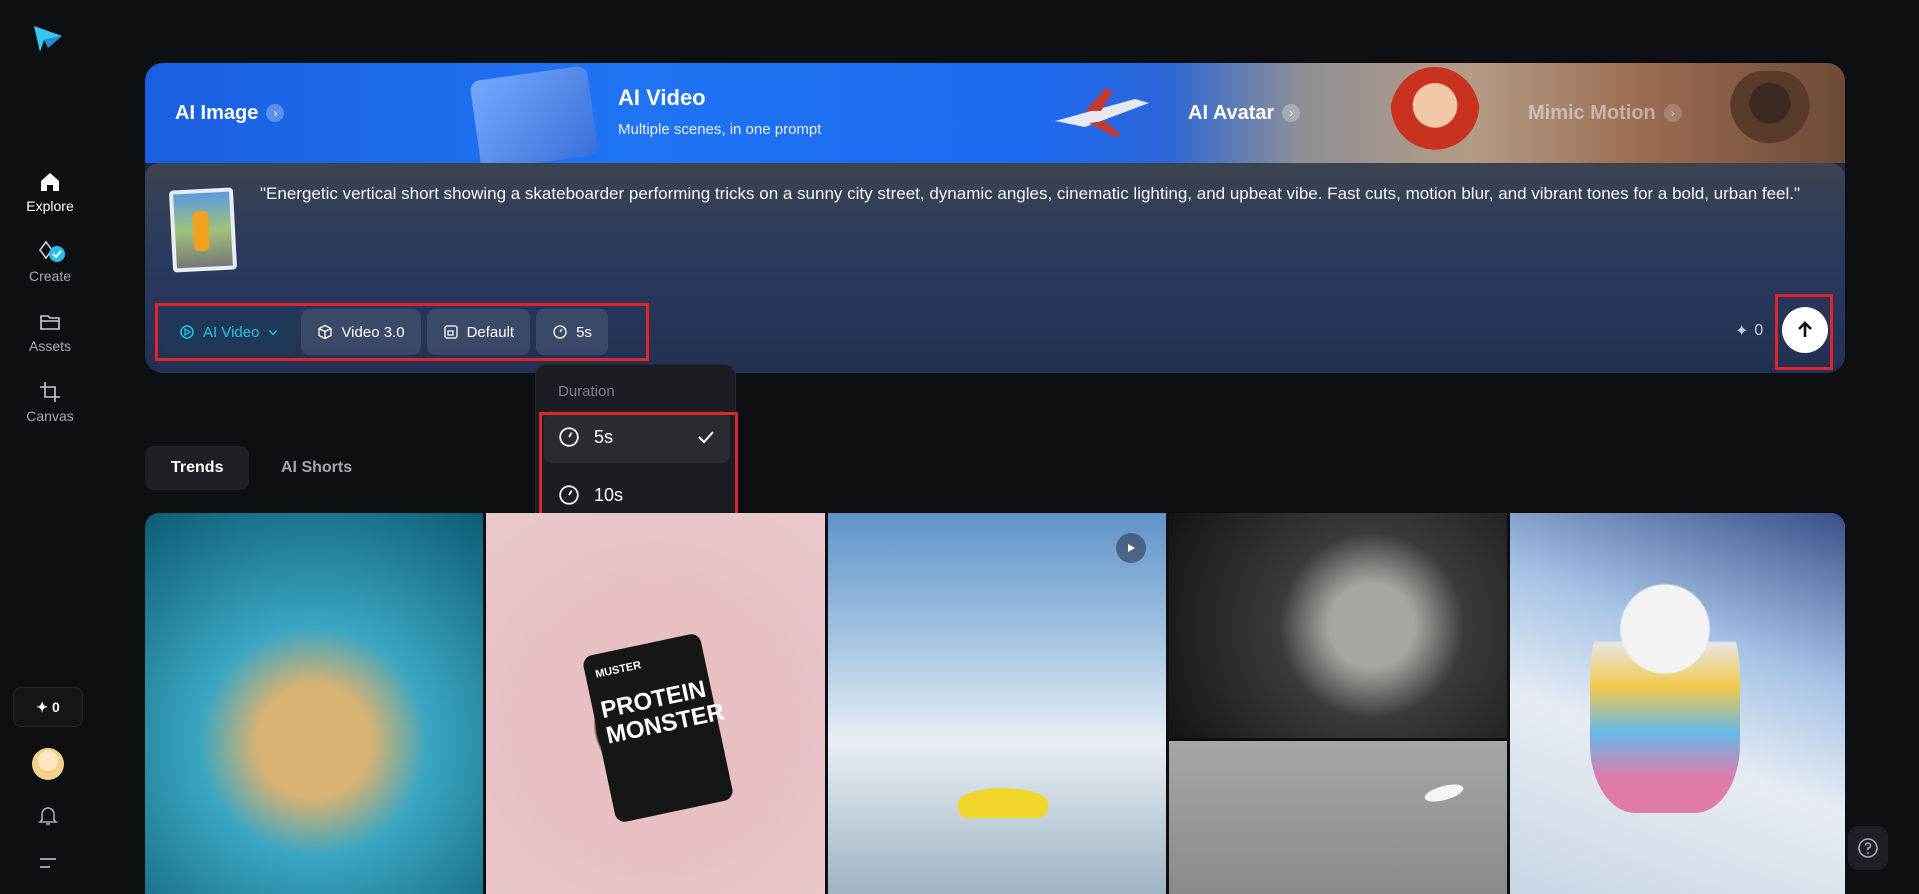 The image size is (1919, 894). What do you see at coordinates (52, 251) in the screenshot?
I see `sparkle-pen-icon` at bounding box center [52, 251].